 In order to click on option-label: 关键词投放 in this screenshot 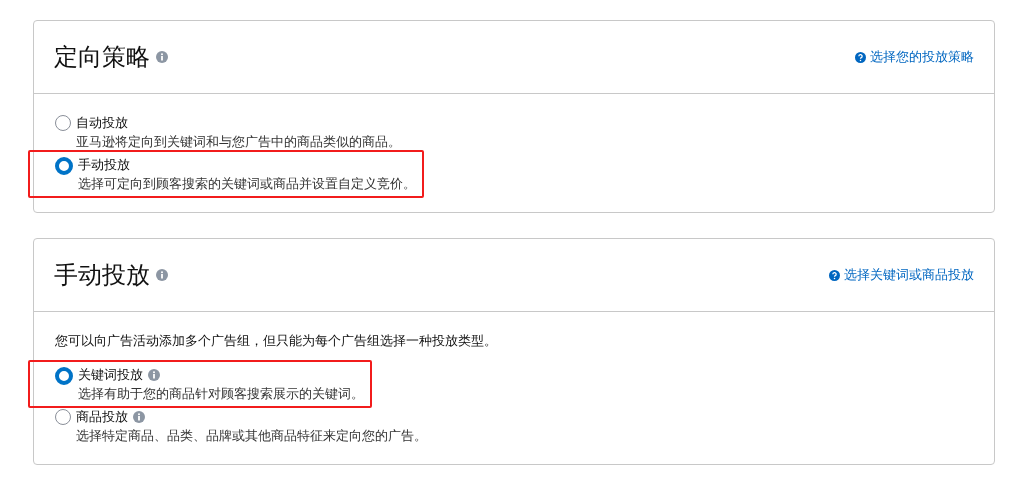, I will do `click(110, 374)`.